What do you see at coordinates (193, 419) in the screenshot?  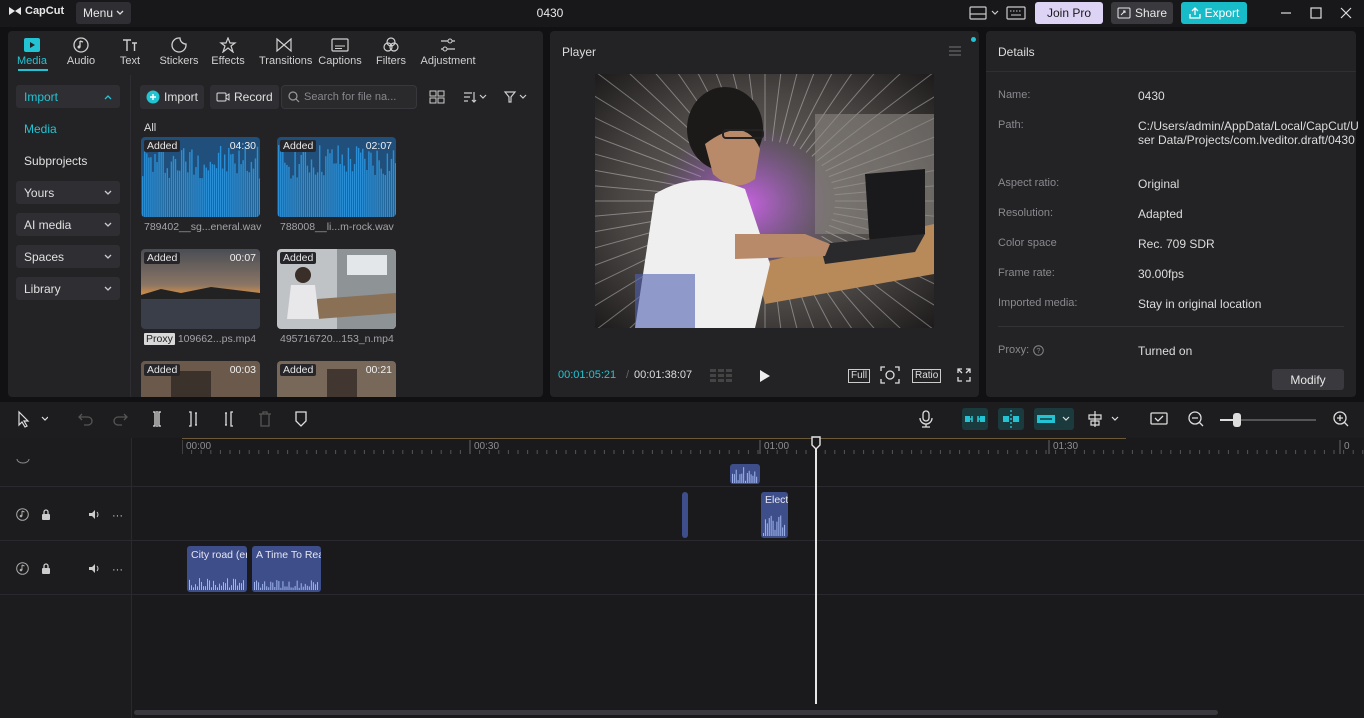 I see `split-left-icon` at bounding box center [193, 419].